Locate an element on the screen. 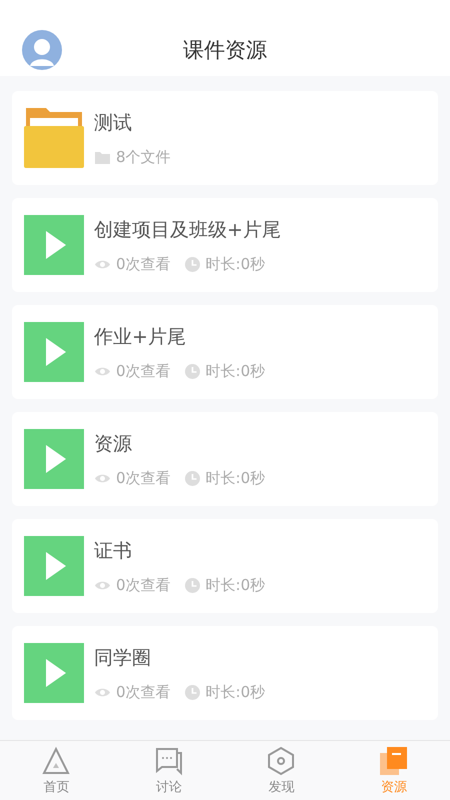 The height and width of the screenshot is (800, 450). resource-card: 证书 0次查看 时长:0秒 is located at coordinates (225, 566).